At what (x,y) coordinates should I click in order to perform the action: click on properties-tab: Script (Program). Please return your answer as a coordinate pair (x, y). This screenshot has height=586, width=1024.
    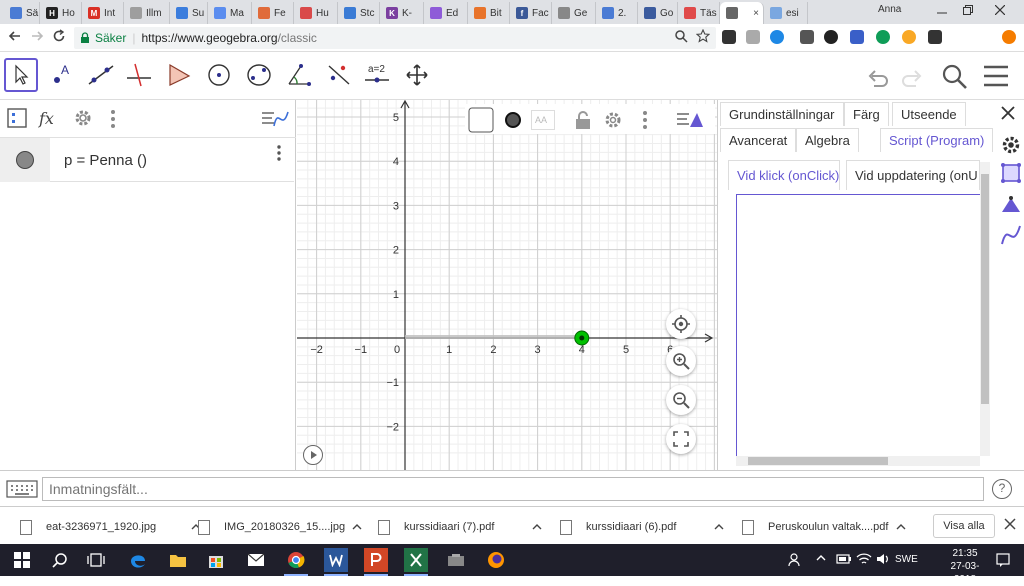
    Looking at the image, I should click on (937, 140).